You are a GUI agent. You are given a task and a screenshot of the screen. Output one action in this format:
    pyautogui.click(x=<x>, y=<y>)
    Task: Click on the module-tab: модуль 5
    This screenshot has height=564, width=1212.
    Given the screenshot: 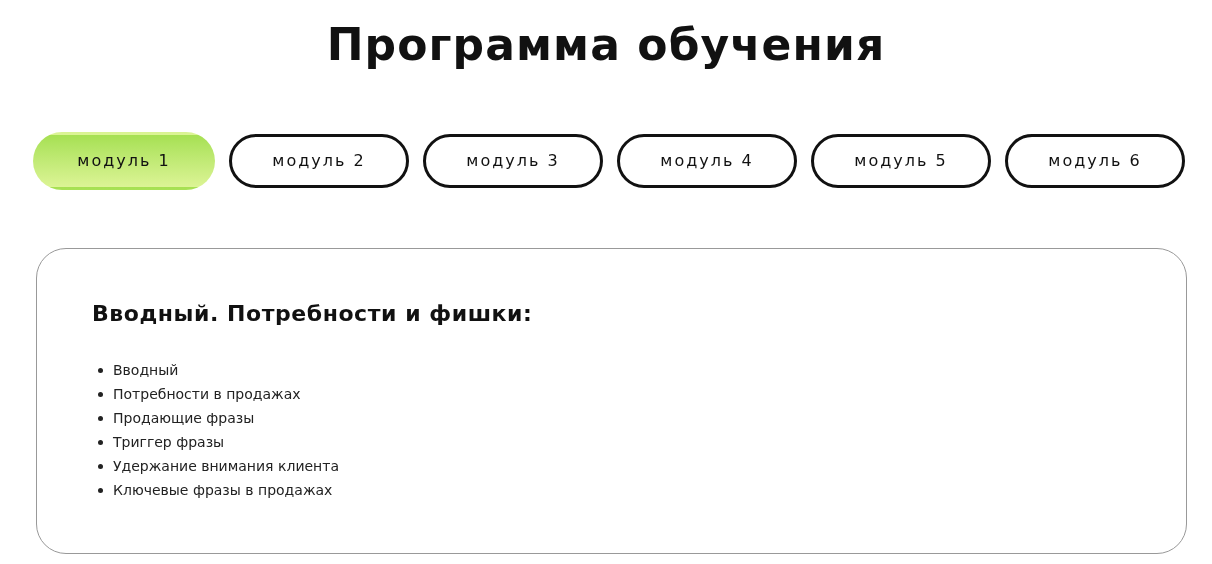 What is the action you would take?
    pyautogui.click(x=901, y=161)
    